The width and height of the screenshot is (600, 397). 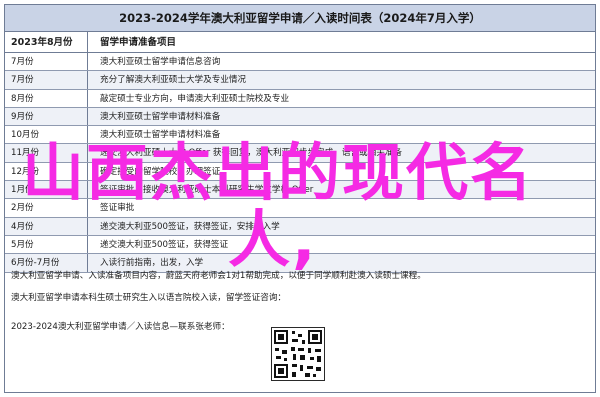 What do you see at coordinates (300, 245) in the screenshot?
I see `table-row: 5月份 递交澳大利亚500签证，获得签证` at bounding box center [300, 245].